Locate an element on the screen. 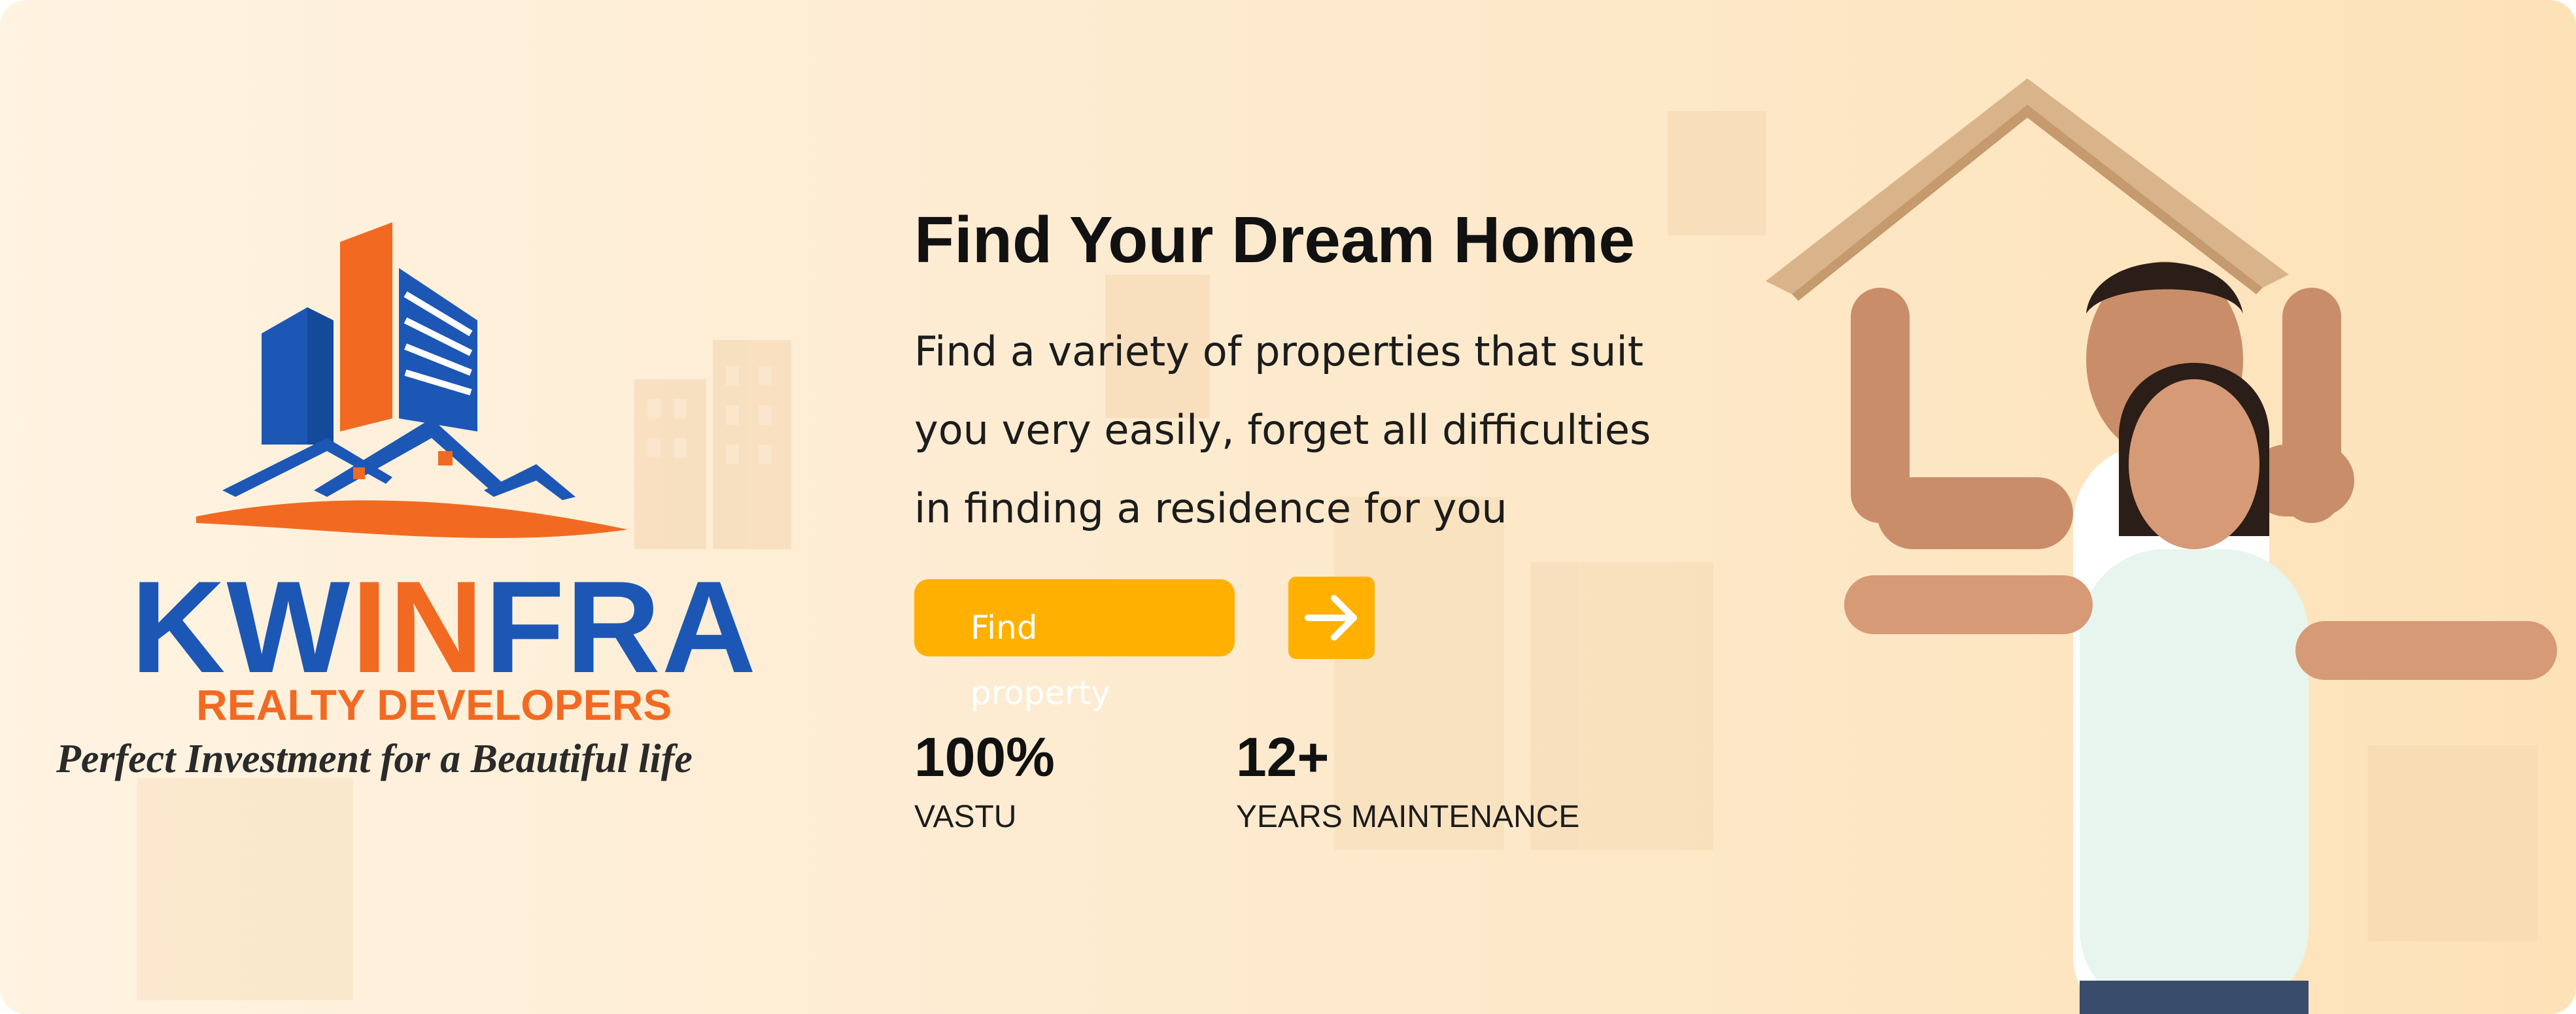 The width and height of the screenshot is (2576, 1014). brand-tagline: Perfect Investment for a Beautiful life is located at coordinates (375, 759).